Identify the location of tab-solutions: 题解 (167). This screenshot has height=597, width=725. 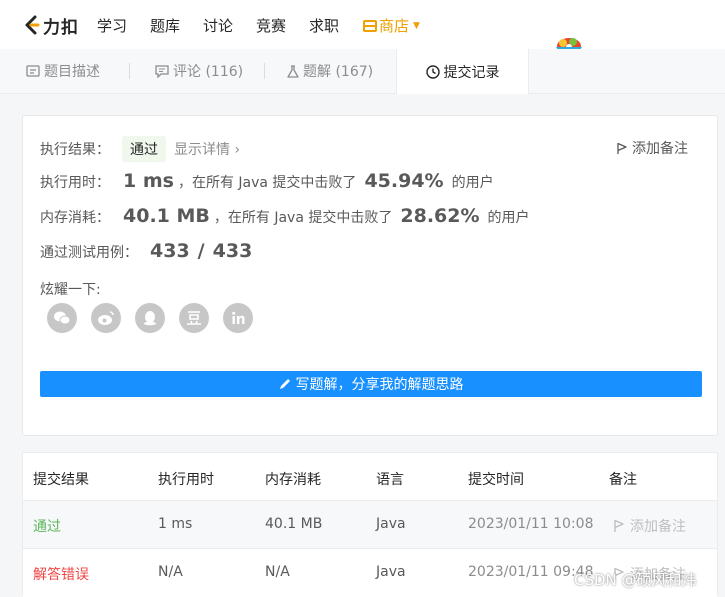
(330, 71).